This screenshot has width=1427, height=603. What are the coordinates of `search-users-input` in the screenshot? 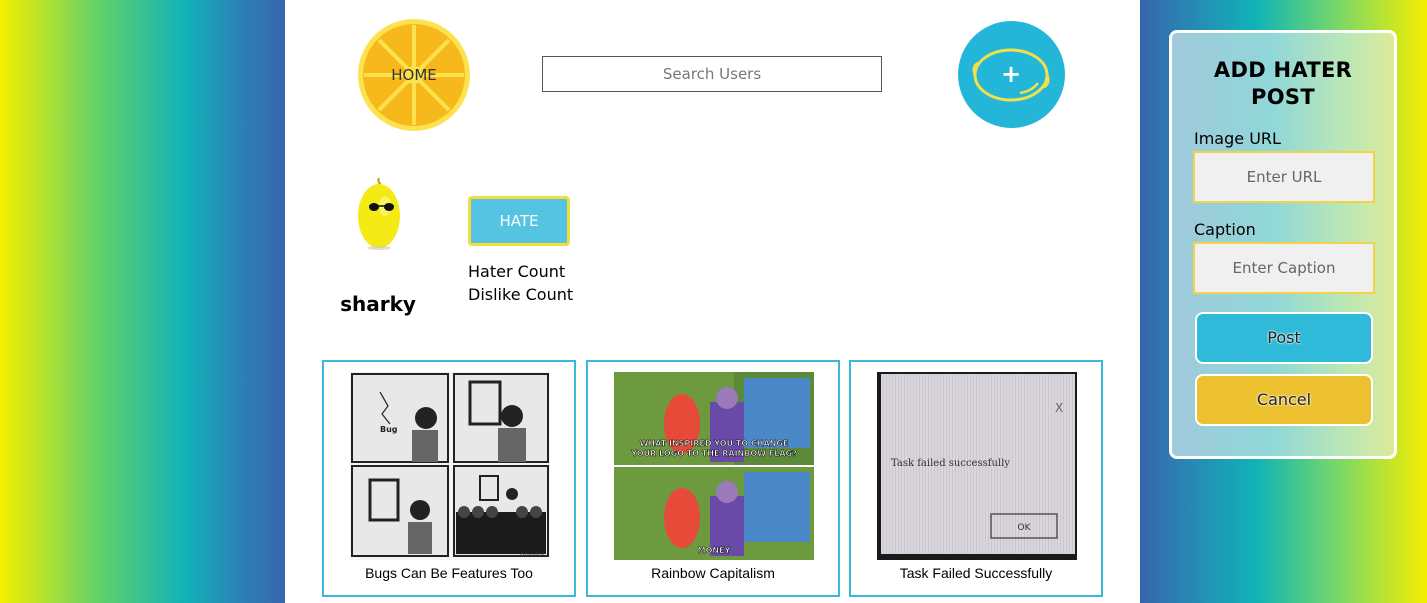 It's located at (712, 74).